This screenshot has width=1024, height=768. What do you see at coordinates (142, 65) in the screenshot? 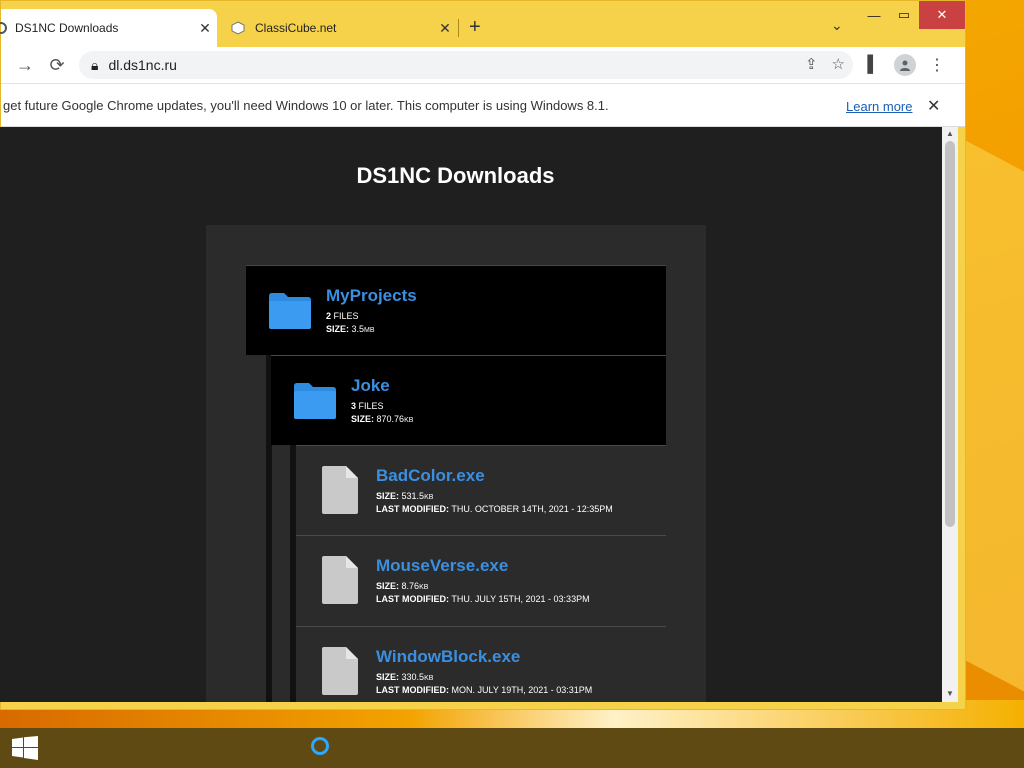
I see `url-text: dl.ds1nc.ru` at bounding box center [142, 65].